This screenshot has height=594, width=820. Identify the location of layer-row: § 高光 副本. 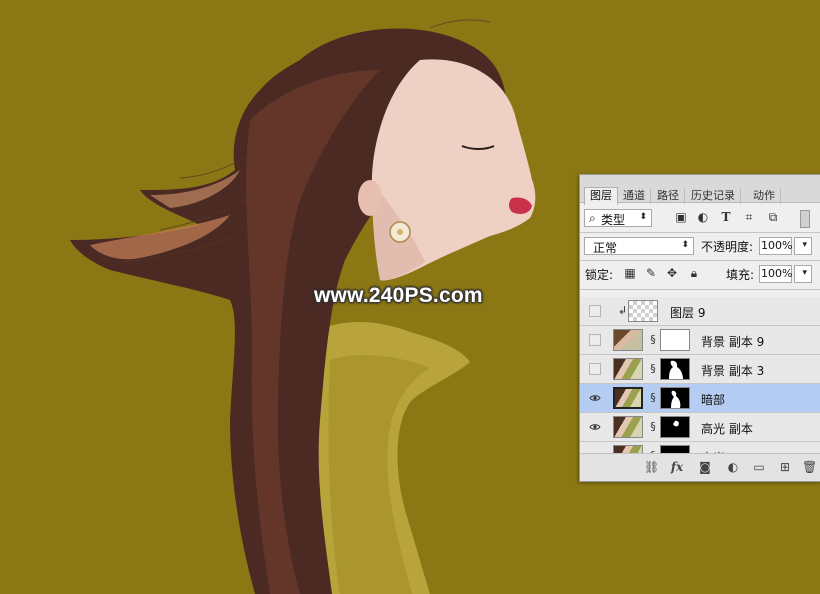
(700, 427).